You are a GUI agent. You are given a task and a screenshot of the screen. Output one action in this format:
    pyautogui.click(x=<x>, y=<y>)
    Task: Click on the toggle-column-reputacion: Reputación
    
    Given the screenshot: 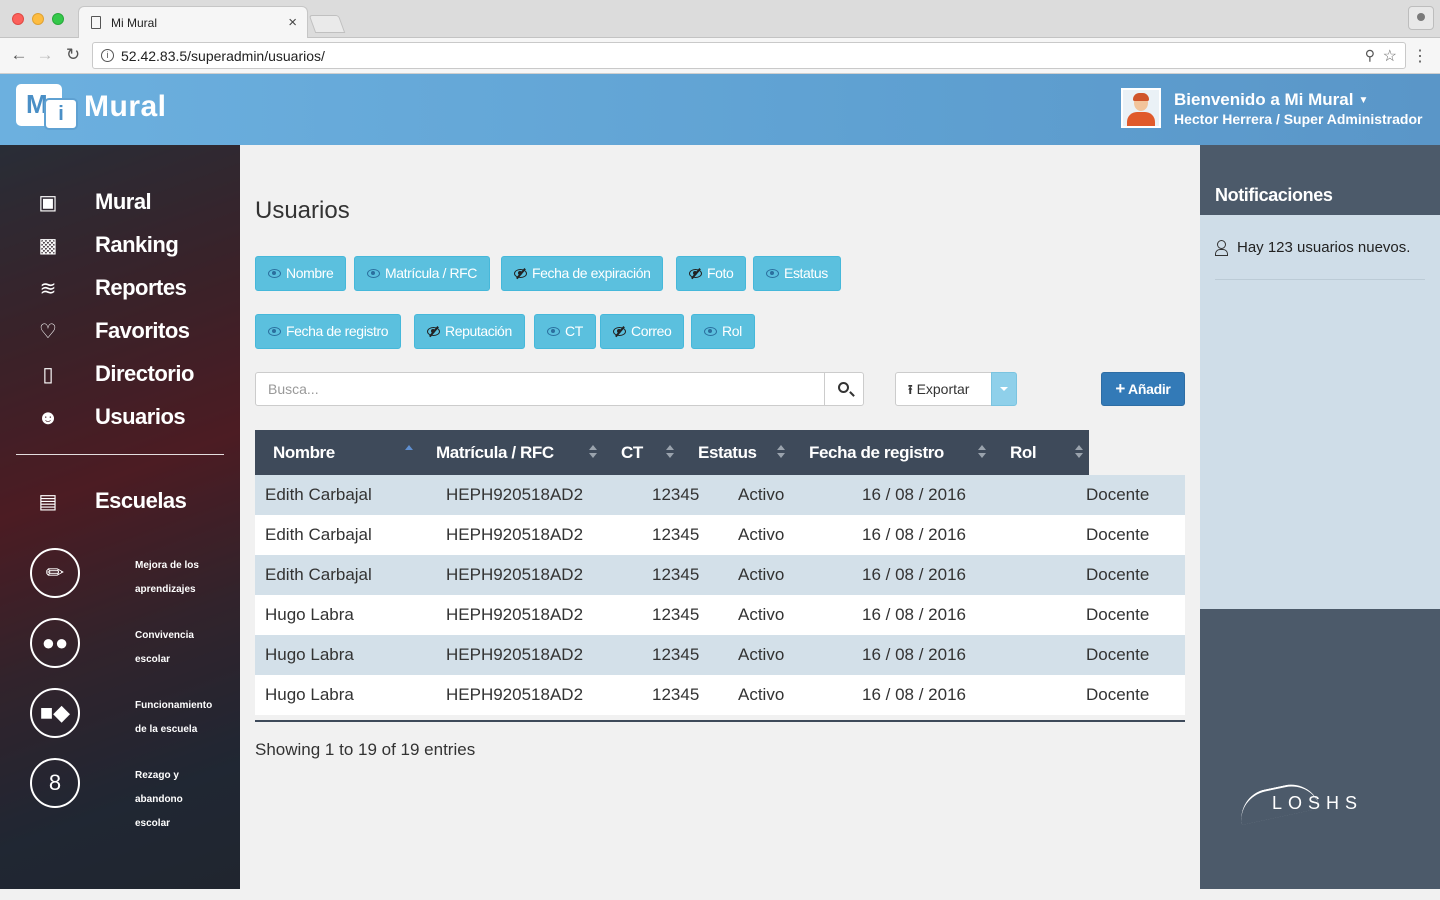 What is the action you would take?
    pyautogui.click(x=469, y=331)
    